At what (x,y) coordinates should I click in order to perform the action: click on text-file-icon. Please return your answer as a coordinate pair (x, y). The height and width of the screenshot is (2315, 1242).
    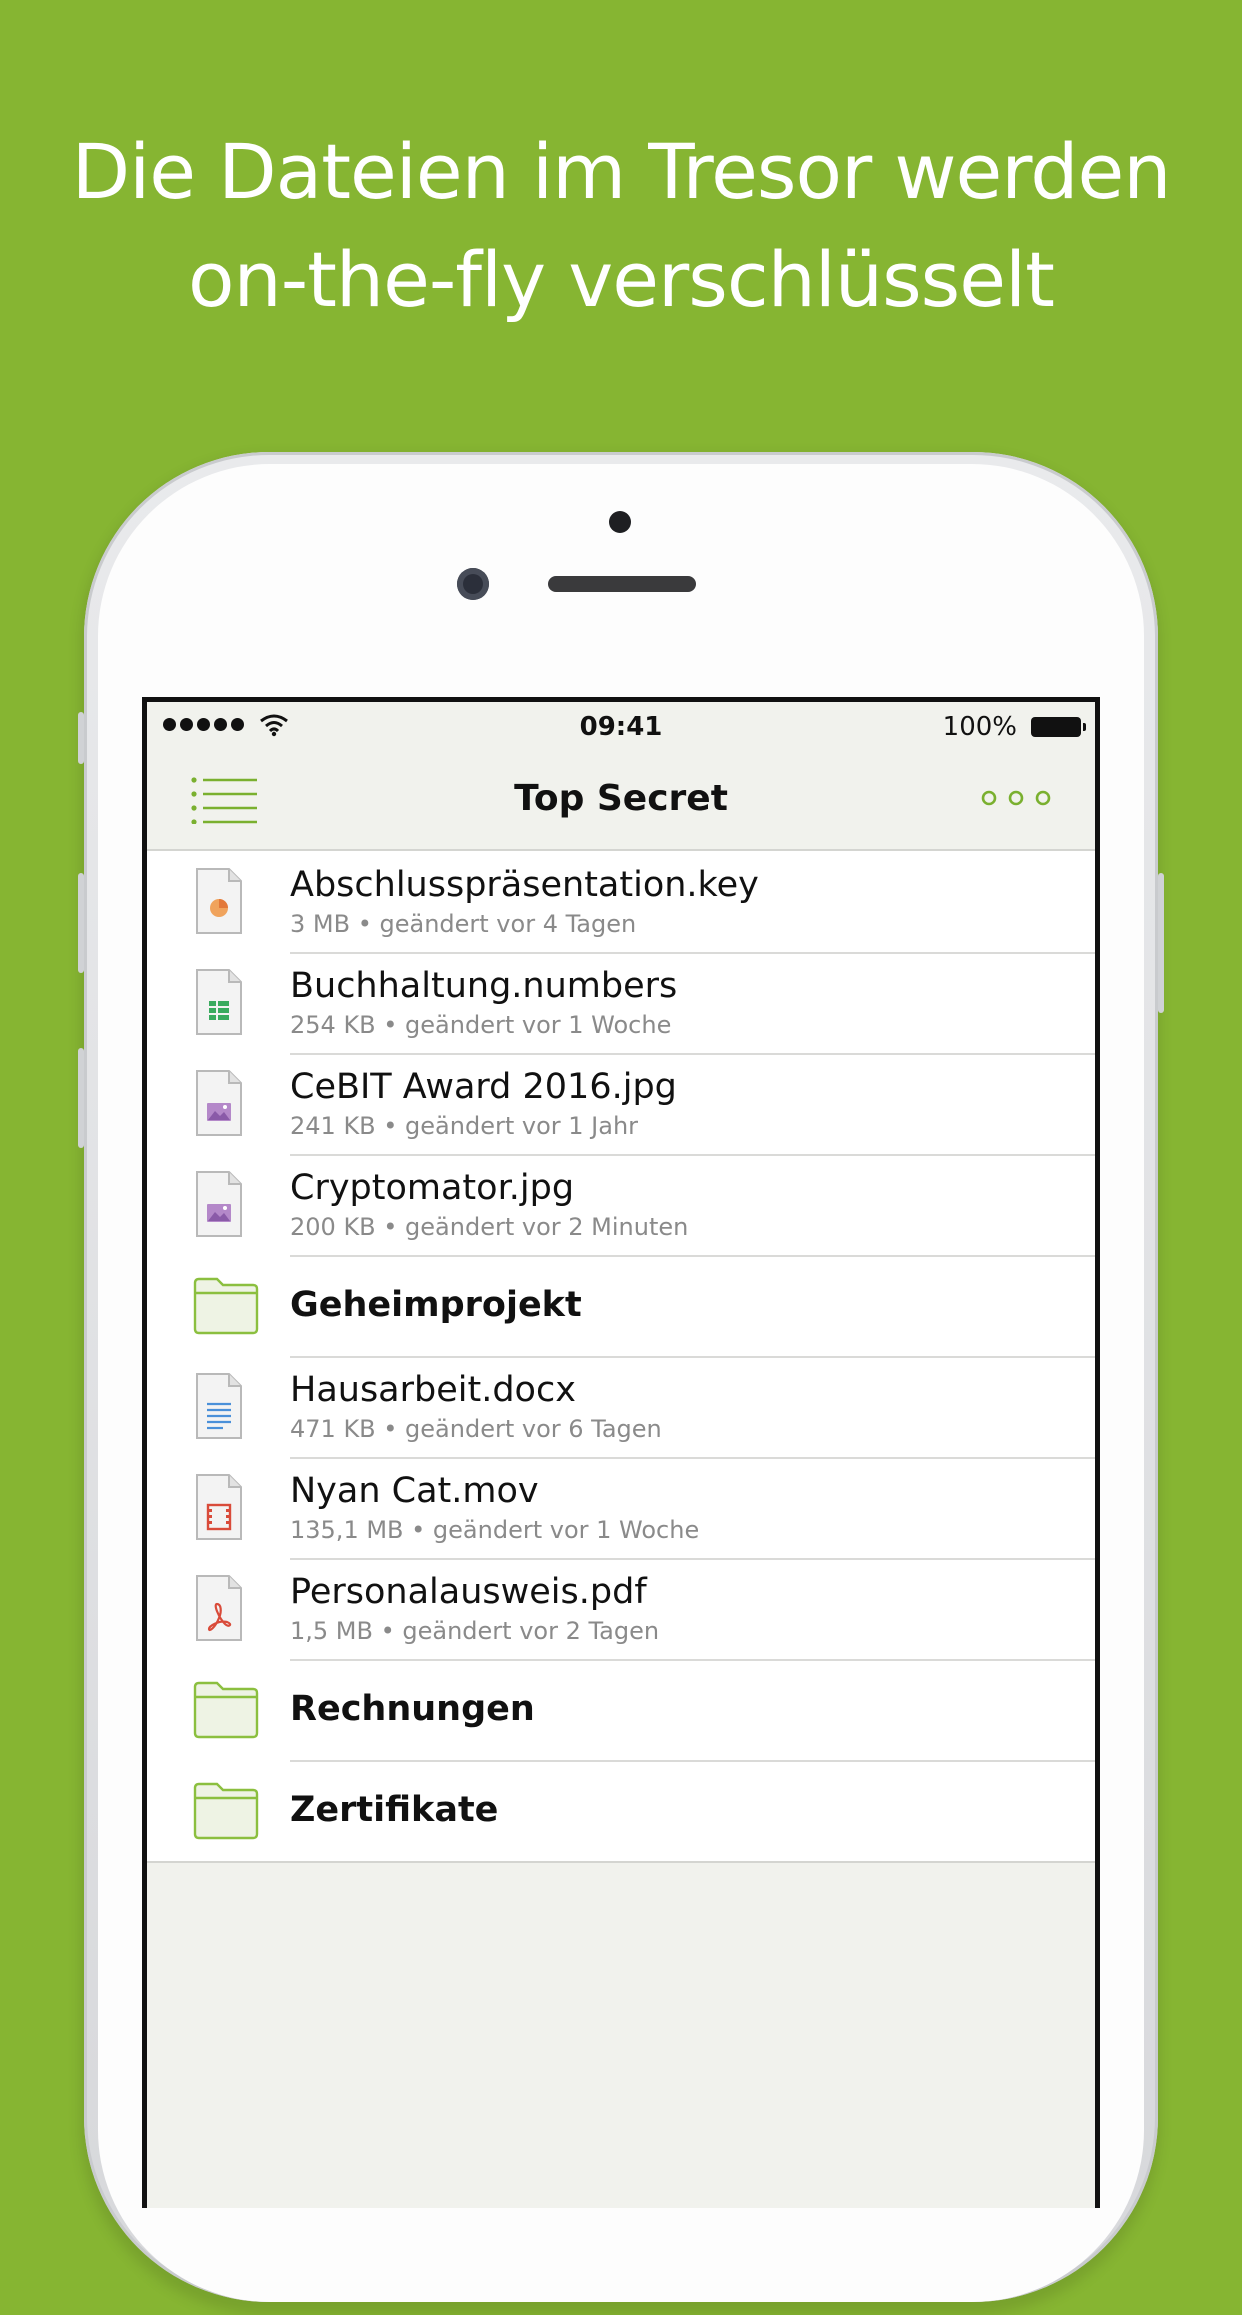
    Looking at the image, I should click on (219, 1406).